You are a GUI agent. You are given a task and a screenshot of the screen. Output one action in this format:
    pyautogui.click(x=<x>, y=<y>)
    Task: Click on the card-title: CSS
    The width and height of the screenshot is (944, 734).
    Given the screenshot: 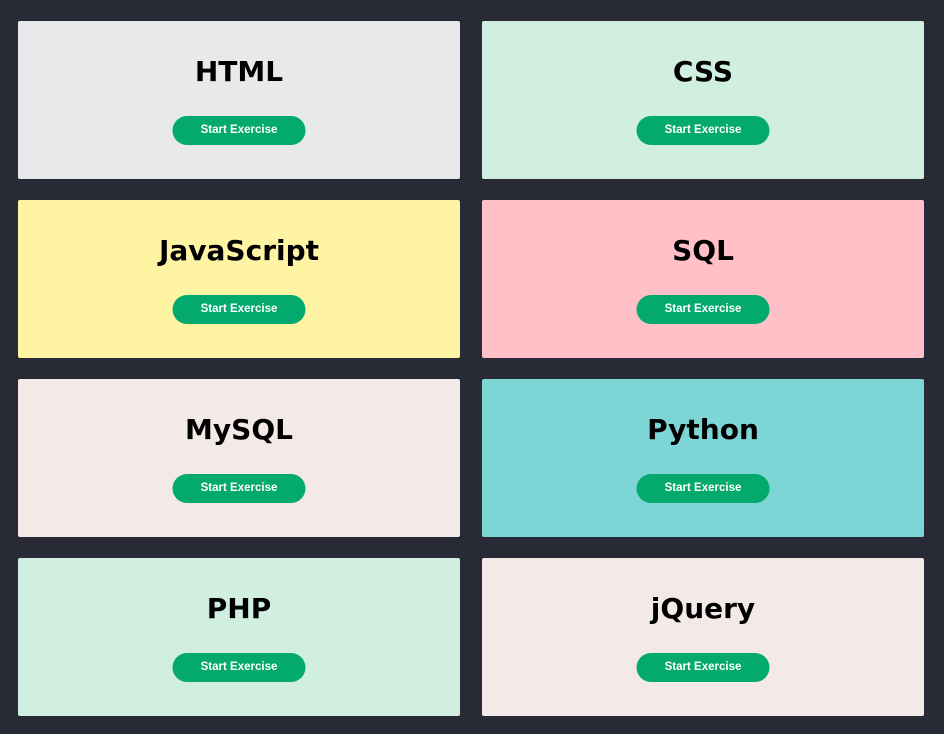 What is the action you would take?
    pyautogui.click(x=703, y=71)
    